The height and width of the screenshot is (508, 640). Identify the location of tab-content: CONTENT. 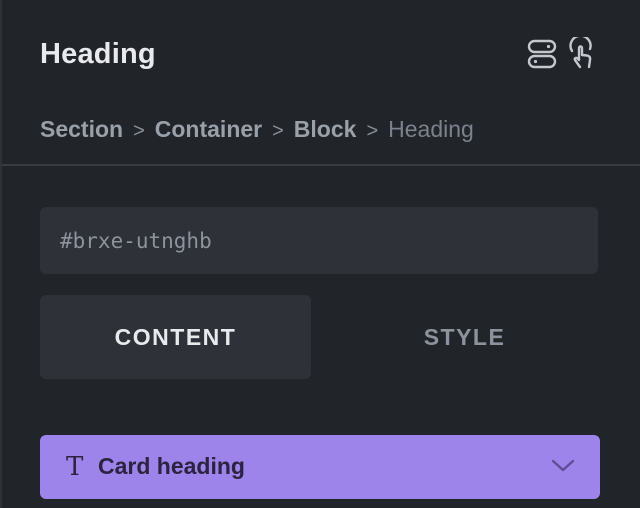
(175, 337).